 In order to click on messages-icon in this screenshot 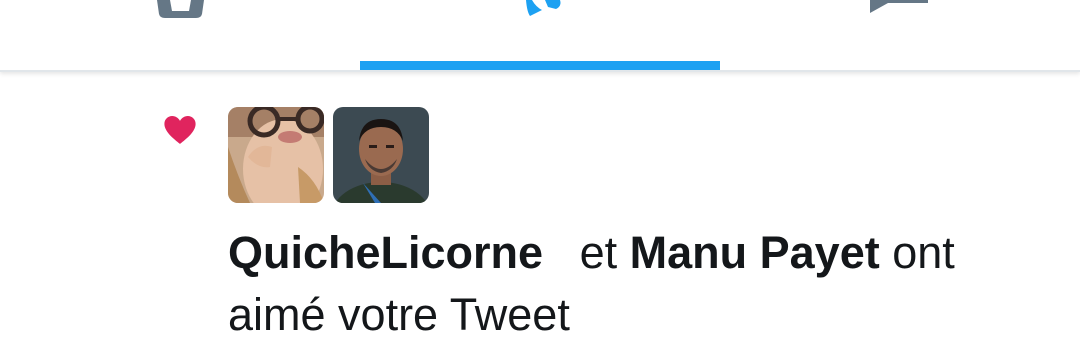, I will do `click(899, 6)`.